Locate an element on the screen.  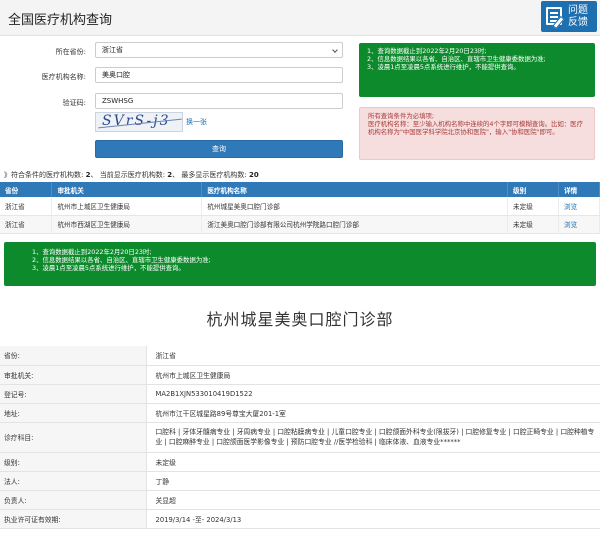
detail-title: 杭州城星美奥口腔门诊部 is located at coordinates (300, 319).